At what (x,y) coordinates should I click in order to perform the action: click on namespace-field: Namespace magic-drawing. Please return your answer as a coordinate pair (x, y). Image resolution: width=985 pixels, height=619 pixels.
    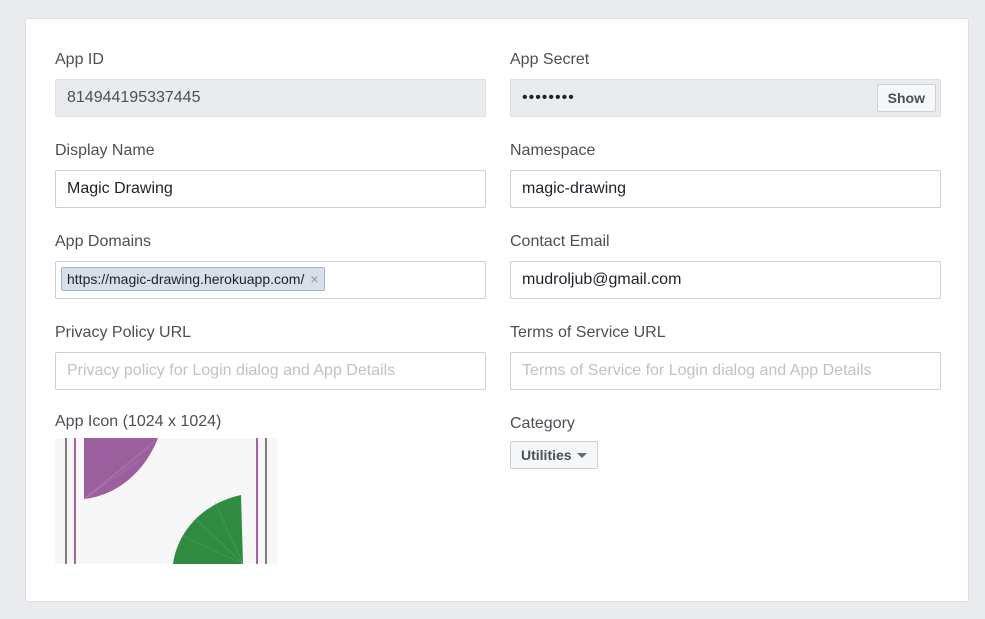
    Looking at the image, I should click on (725, 174).